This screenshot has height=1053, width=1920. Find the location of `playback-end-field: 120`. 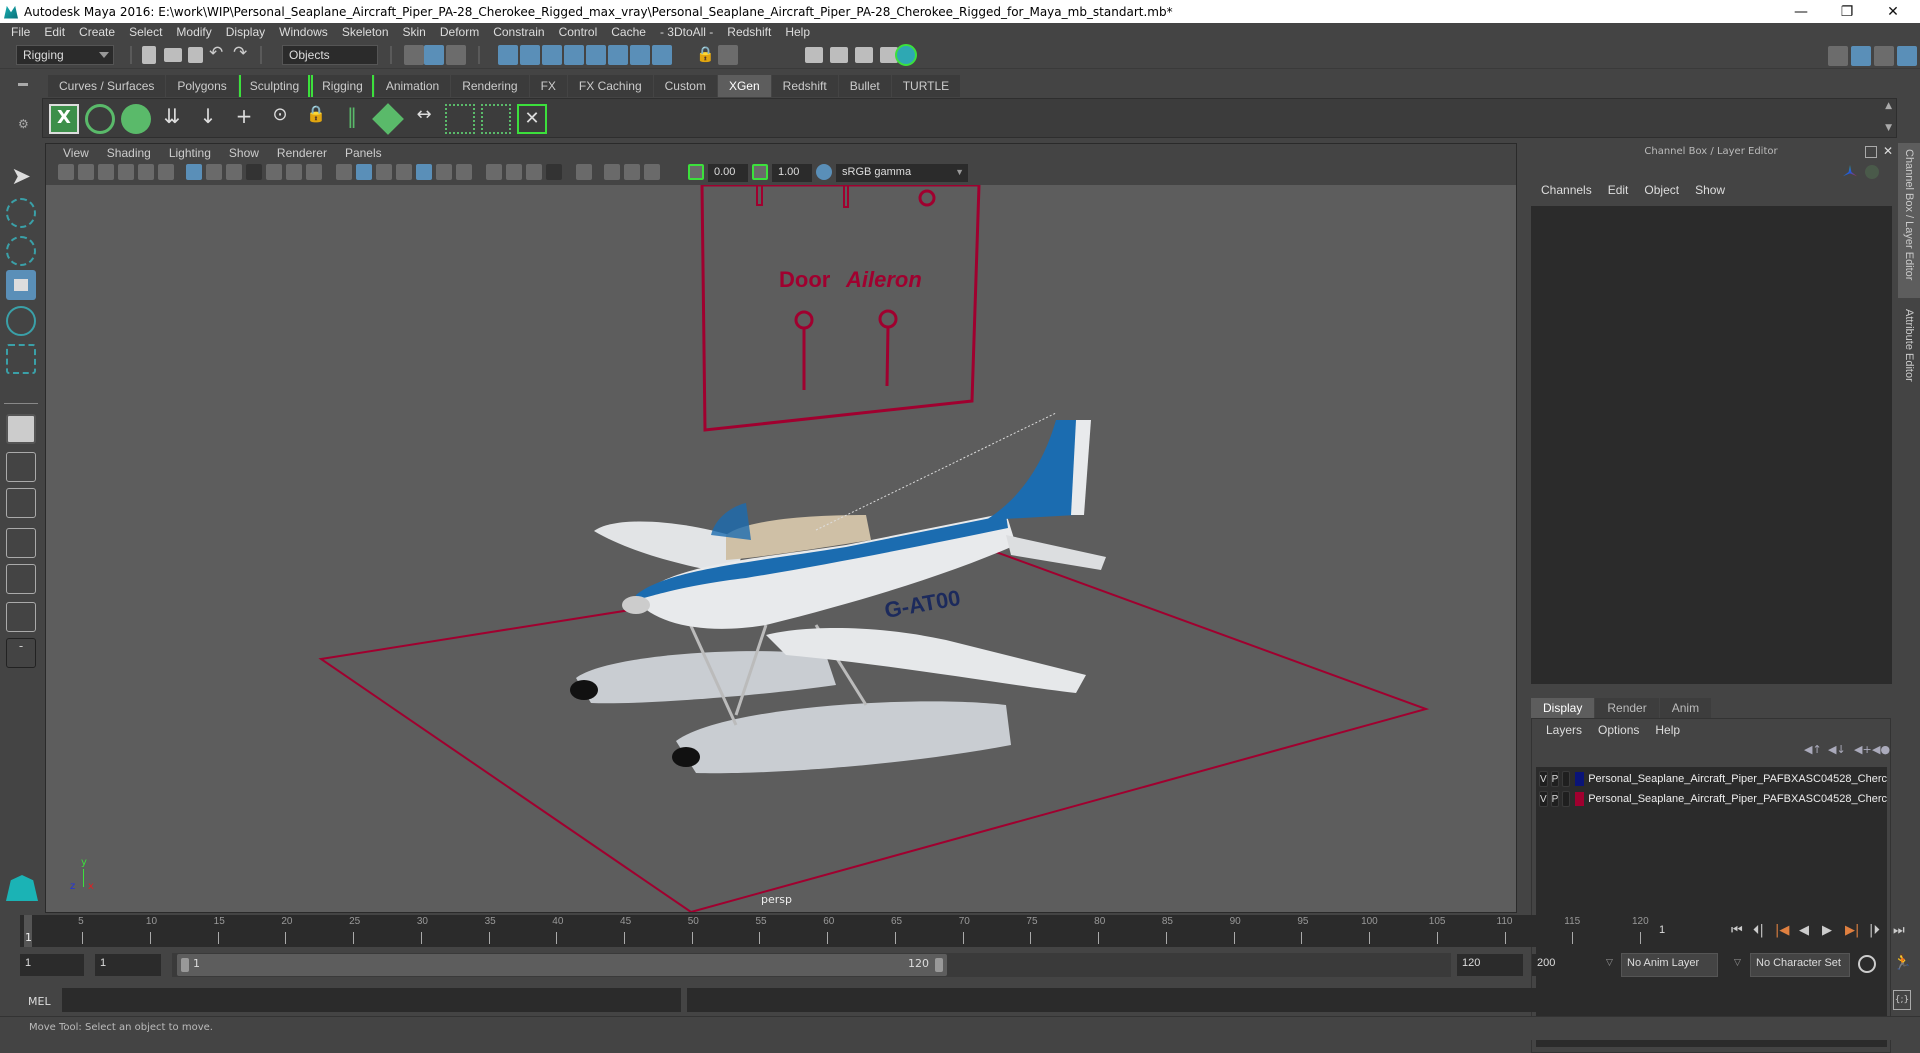

playback-end-field: 120 is located at coordinates (1490, 965).